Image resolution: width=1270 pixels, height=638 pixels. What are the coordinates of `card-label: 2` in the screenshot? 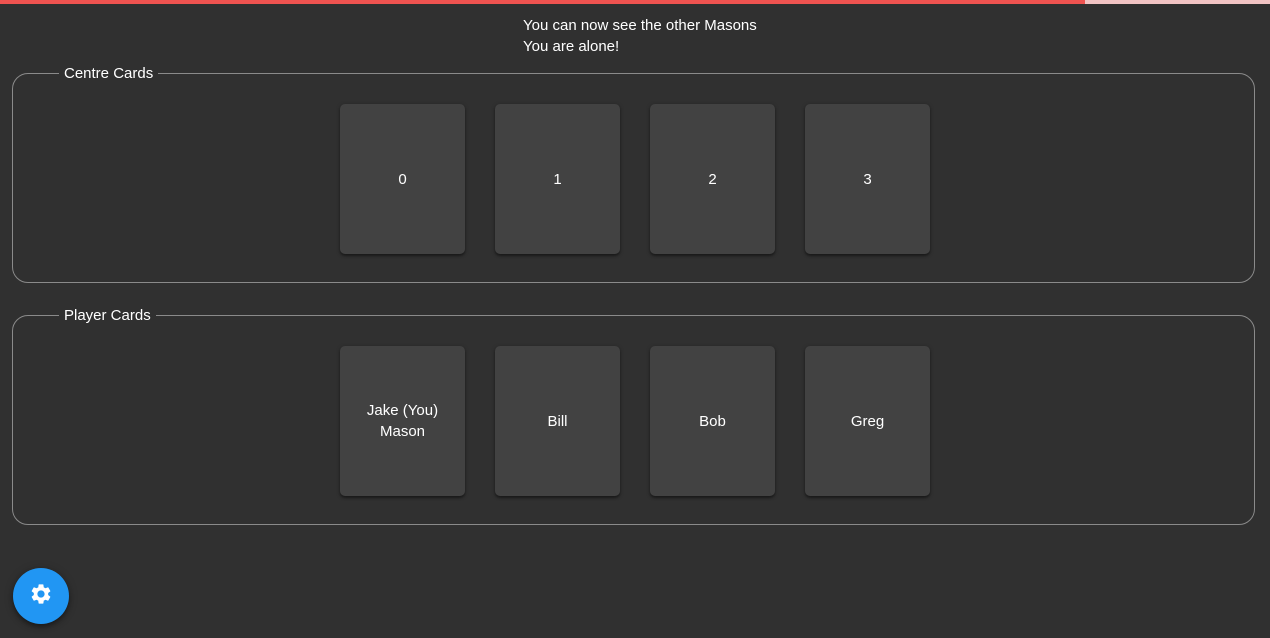 It's located at (712, 179).